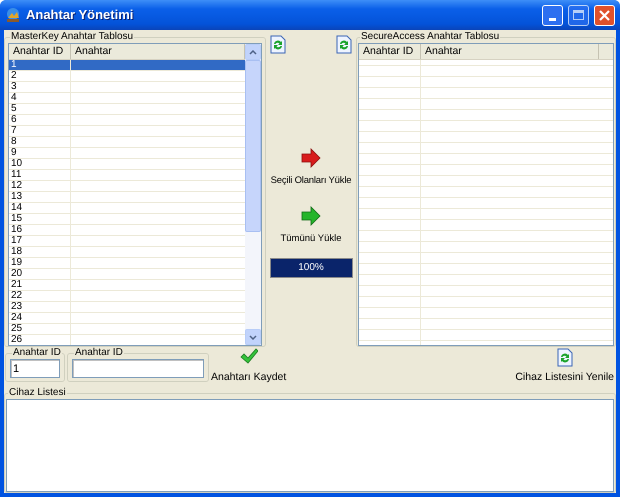  What do you see at coordinates (14, 76) in the screenshot?
I see `table-cell: 2` at bounding box center [14, 76].